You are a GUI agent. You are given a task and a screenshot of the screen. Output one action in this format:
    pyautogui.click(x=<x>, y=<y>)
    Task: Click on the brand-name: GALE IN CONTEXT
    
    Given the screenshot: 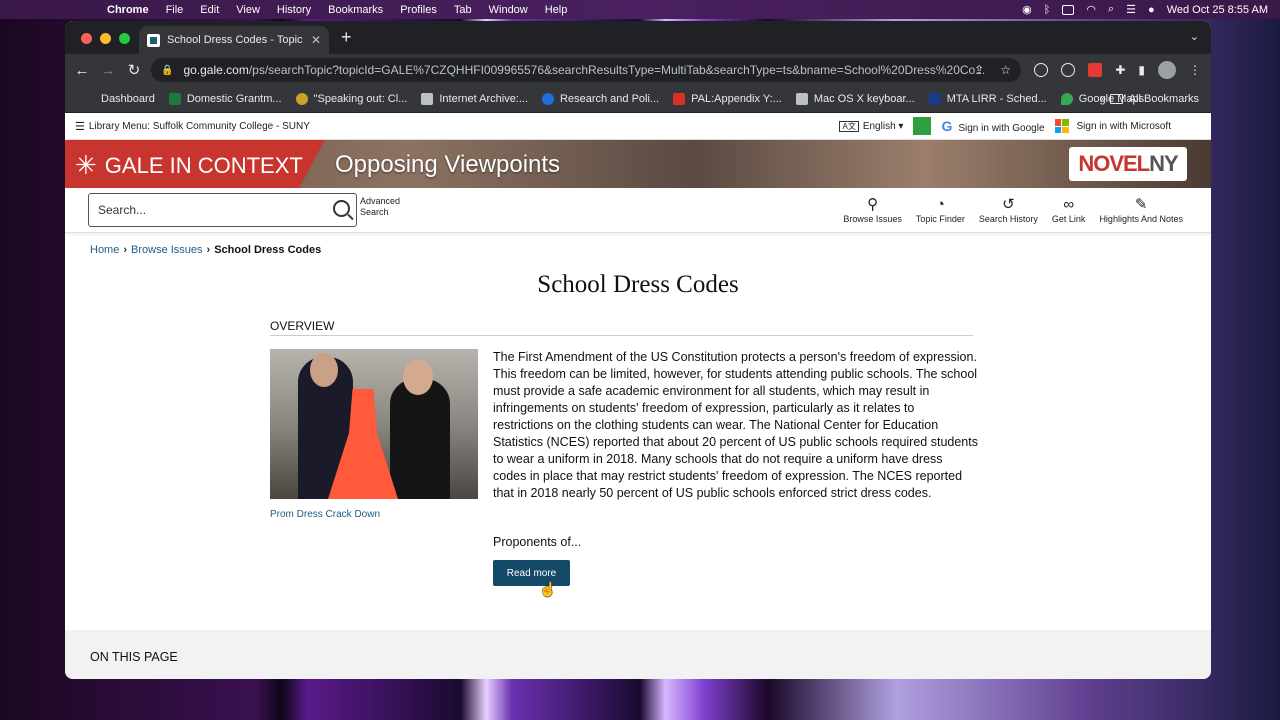 What is the action you would take?
    pyautogui.click(x=203, y=165)
    